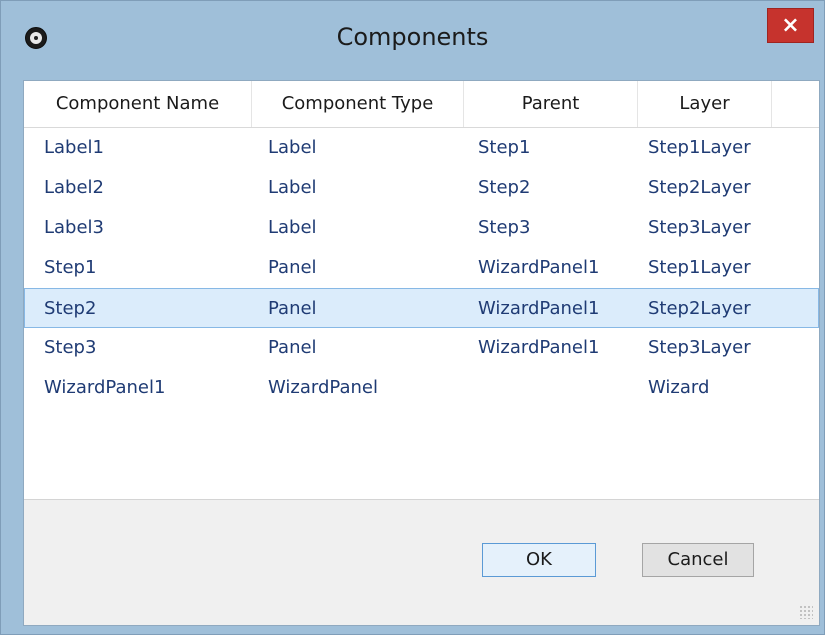 The width and height of the screenshot is (825, 635). Describe the element at coordinates (504, 147) in the screenshot. I see `parent-cell: Step1` at that location.